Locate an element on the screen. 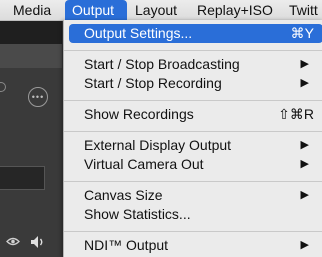  menu-item-shortcut: ⌘Y is located at coordinates (302, 33).